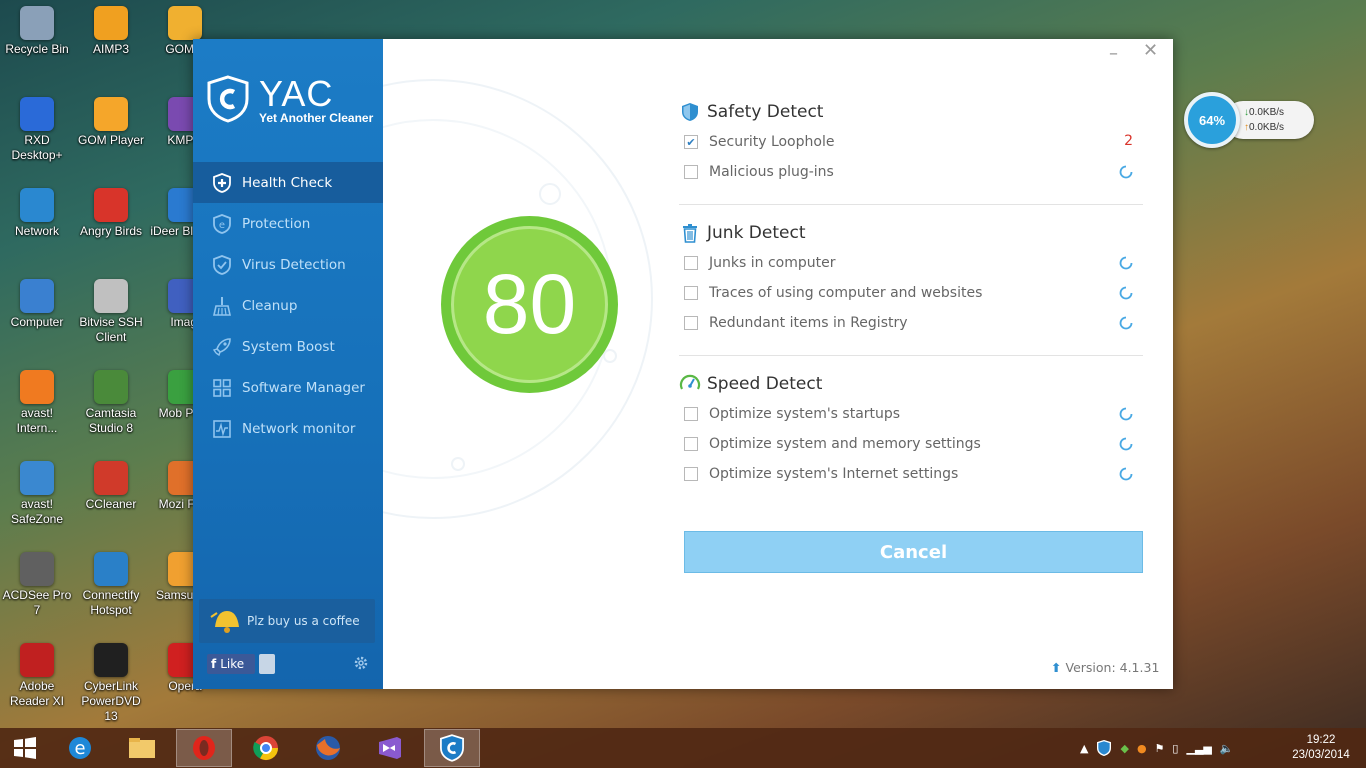 The width and height of the screenshot is (1366, 768). What do you see at coordinates (266, 748) in the screenshot?
I see `taskbar-chrome` at bounding box center [266, 748].